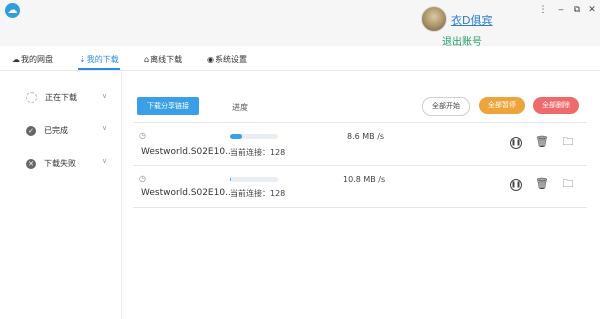 The height and width of the screenshot is (319, 600). What do you see at coordinates (446, 106) in the screenshot?
I see `start-all-button: 全部开始` at bounding box center [446, 106].